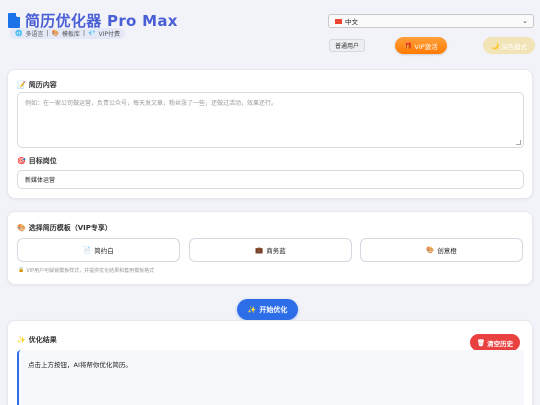 The width and height of the screenshot is (540, 405). What do you see at coordinates (525, 21) in the screenshot?
I see `chevron-down-icon: ⌄` at bounding box center [525, 21].